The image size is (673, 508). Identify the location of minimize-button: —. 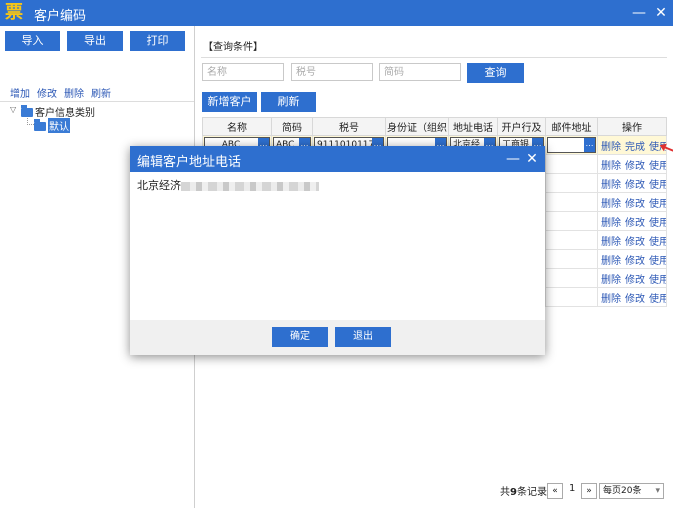
(639, 13).